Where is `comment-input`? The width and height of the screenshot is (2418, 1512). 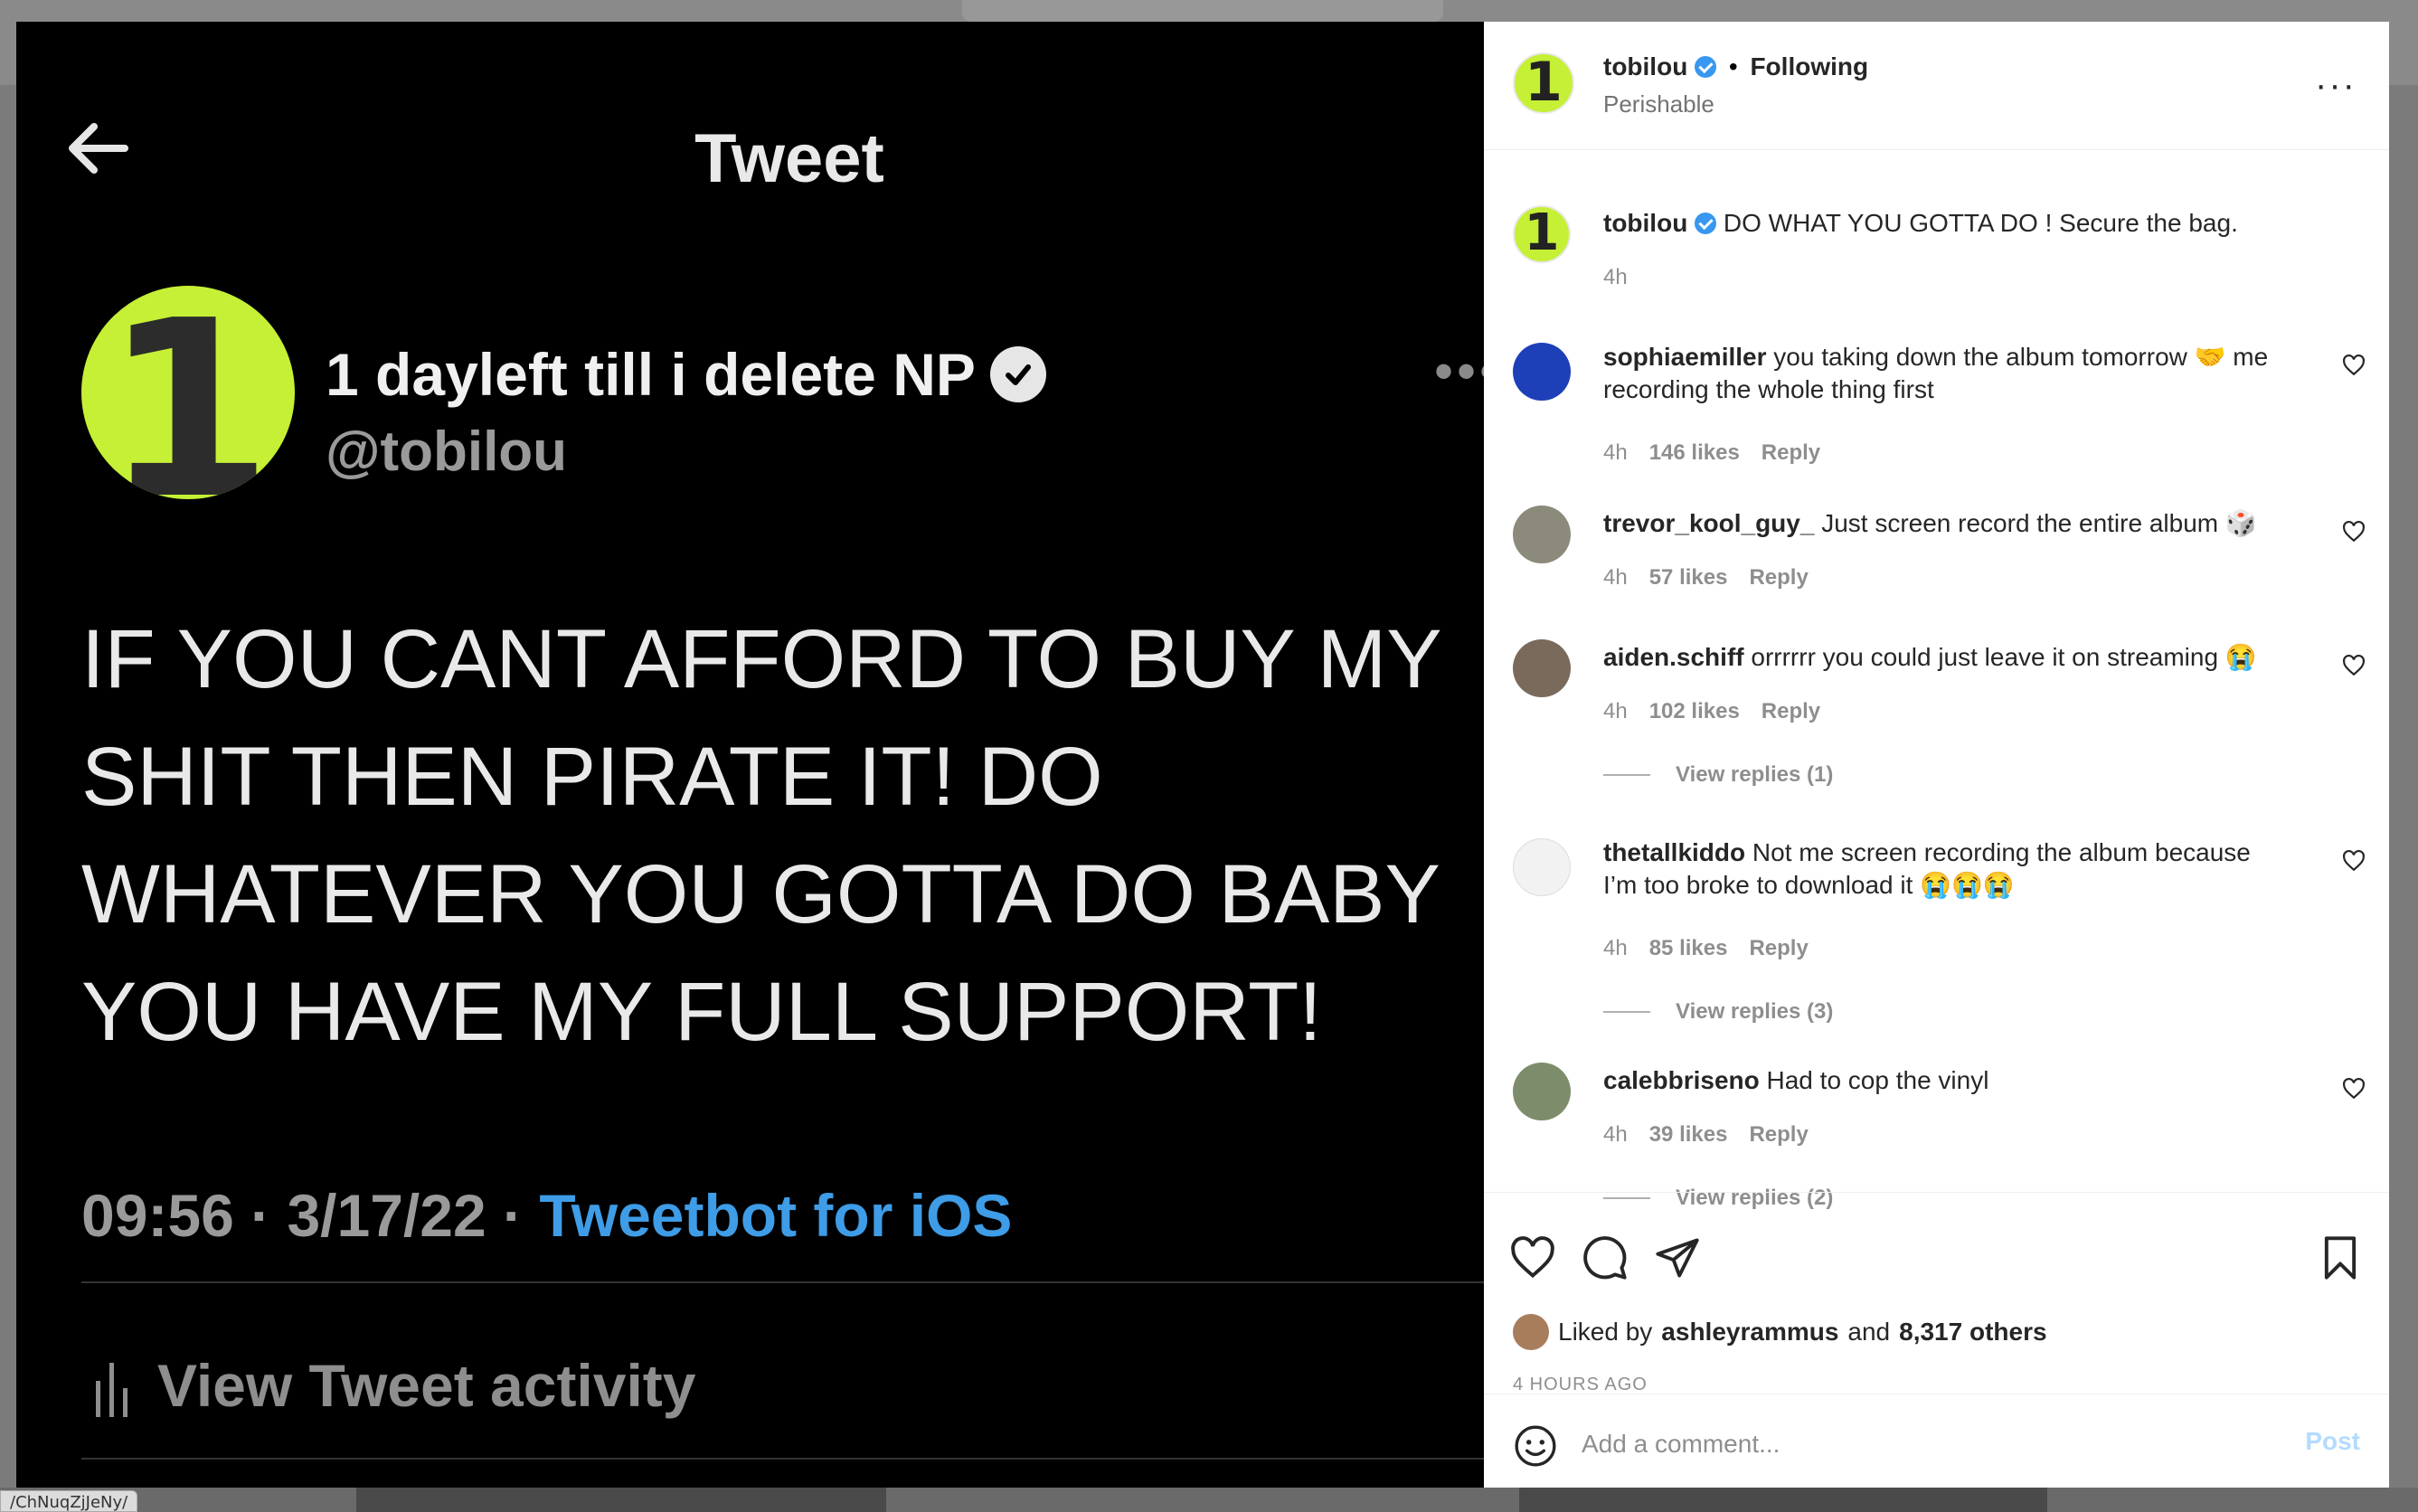
comment-input is located at coordinates (1926, 1444).